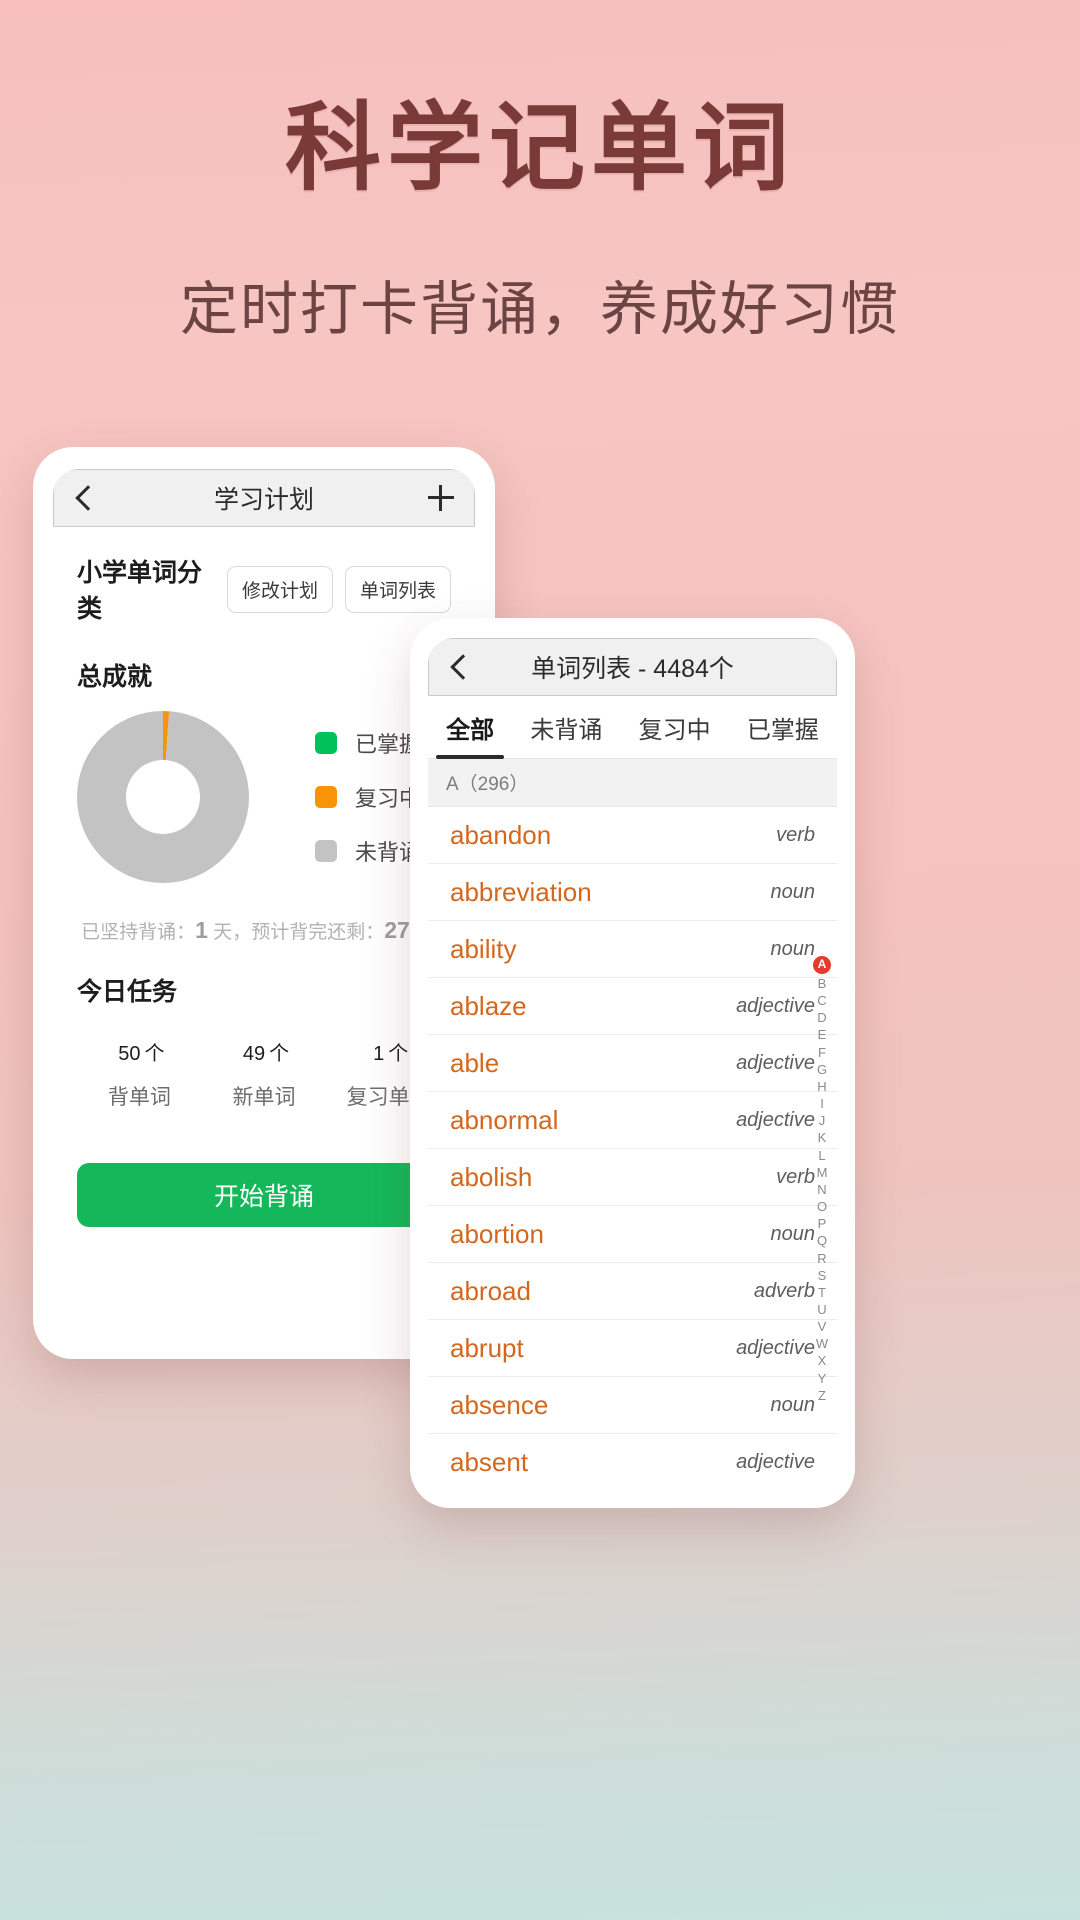 The width and height of the screenshot is (1080, 1920). Describe the element at coordinates (822, 1052) in the screenshot. I see `alpha-index-letter: F` at that location.